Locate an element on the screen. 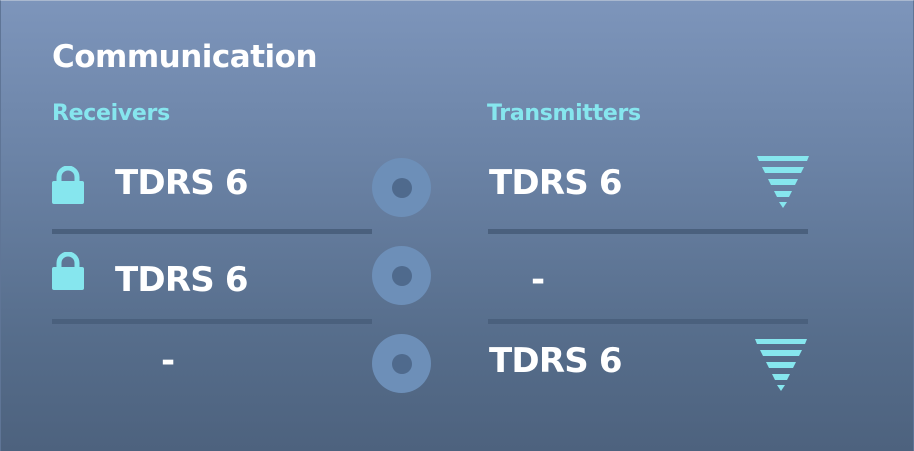  panel-title: Communication is located at coordinates (185, 57).